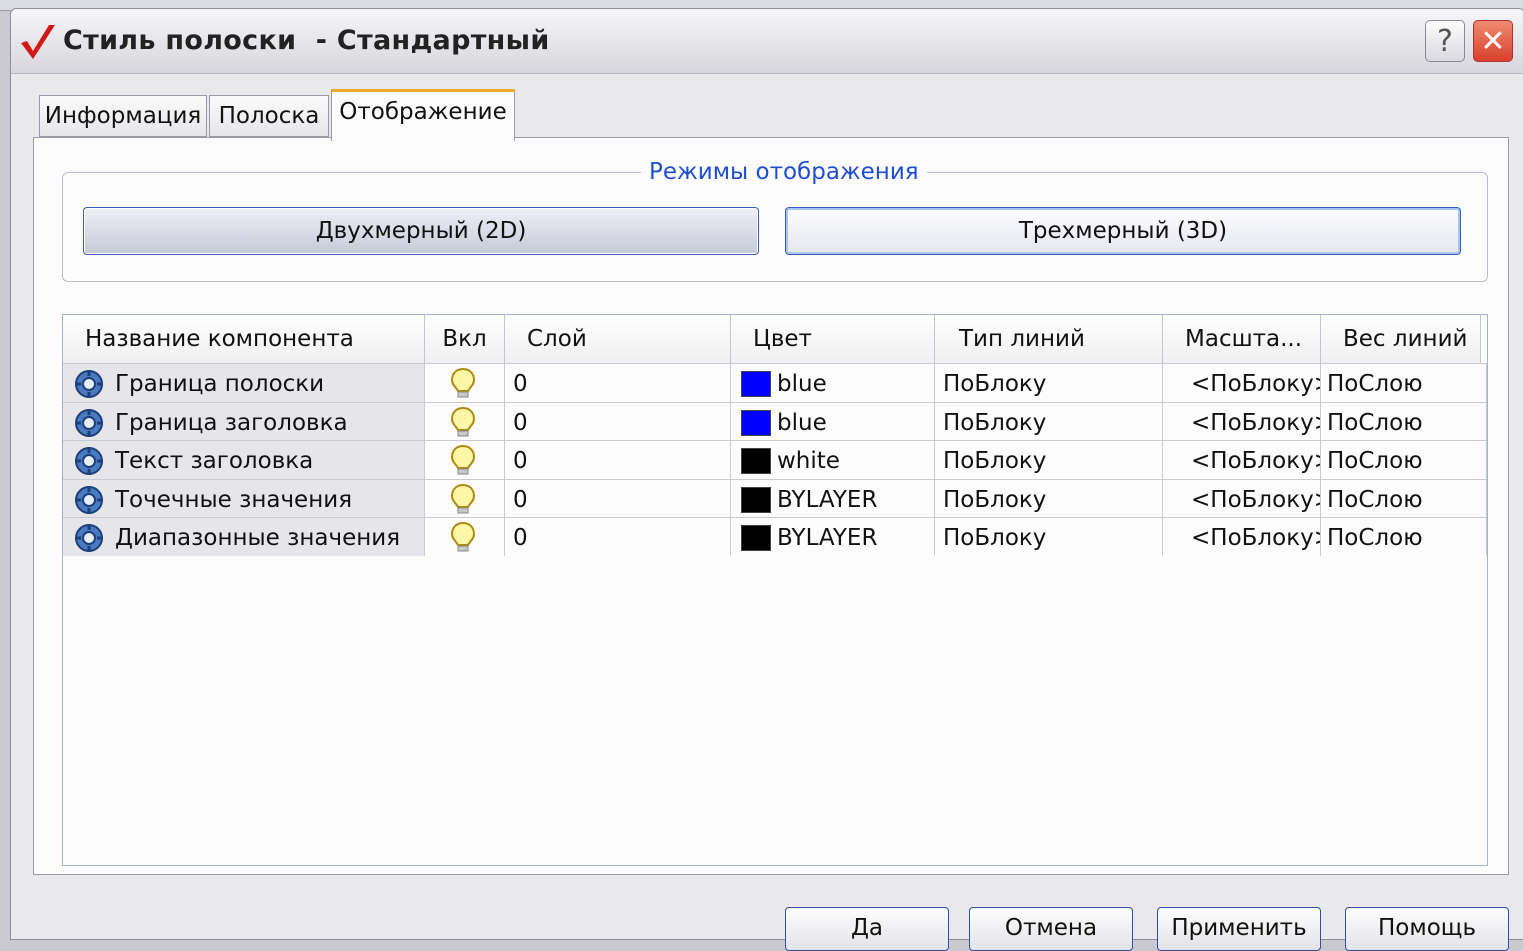  What do you see at coordinates (1049, 339) in the screenshot?
I see `column-header-linetype: Тип линий` at bounding box center [1049, 339].